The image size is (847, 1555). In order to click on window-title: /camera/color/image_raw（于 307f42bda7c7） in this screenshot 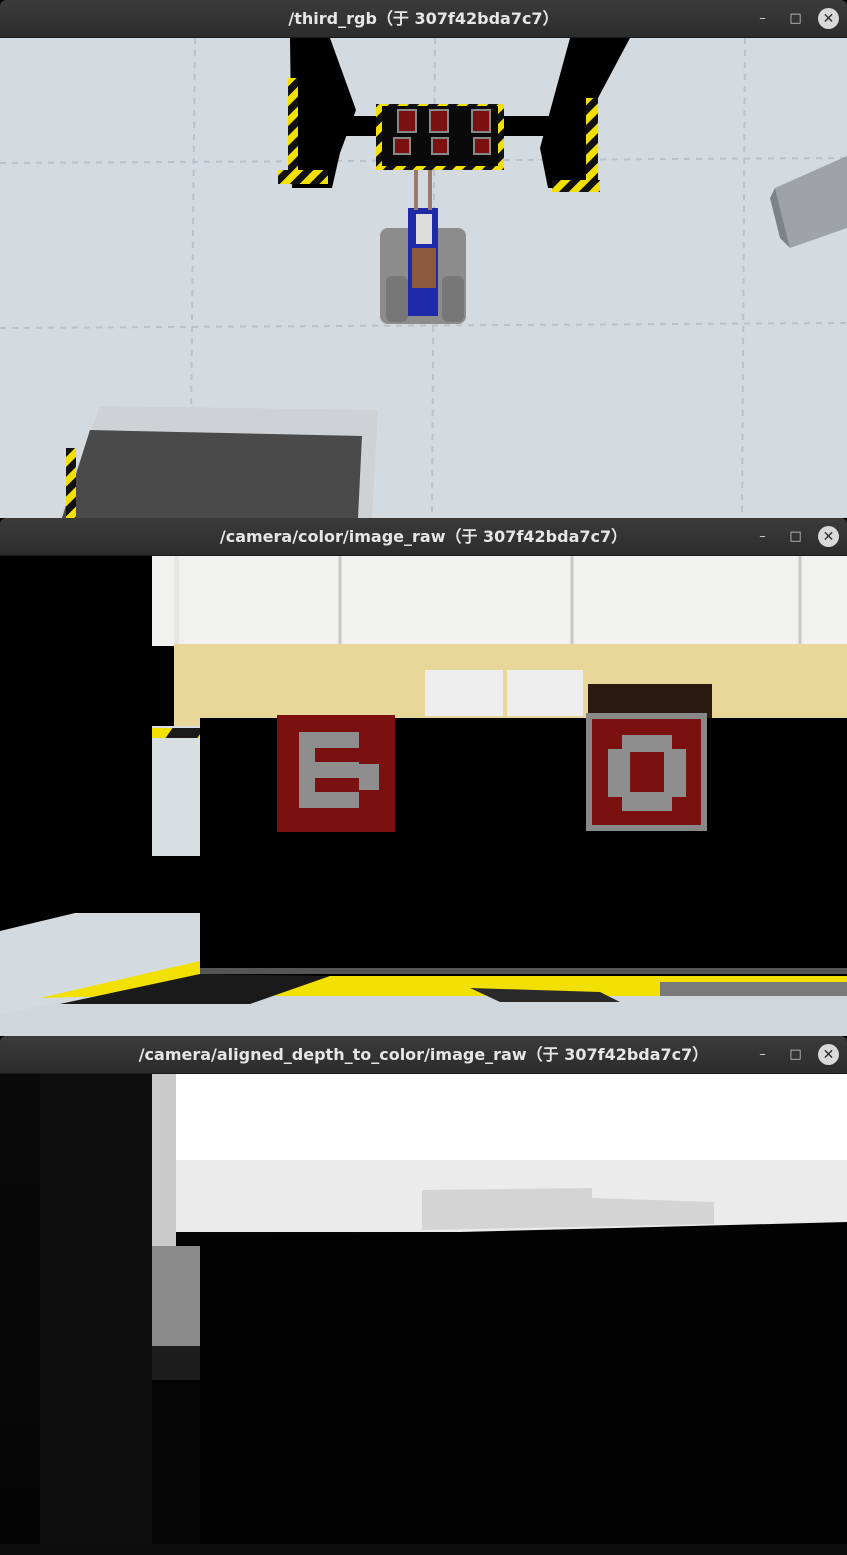, I will do `click(423, 536)`.